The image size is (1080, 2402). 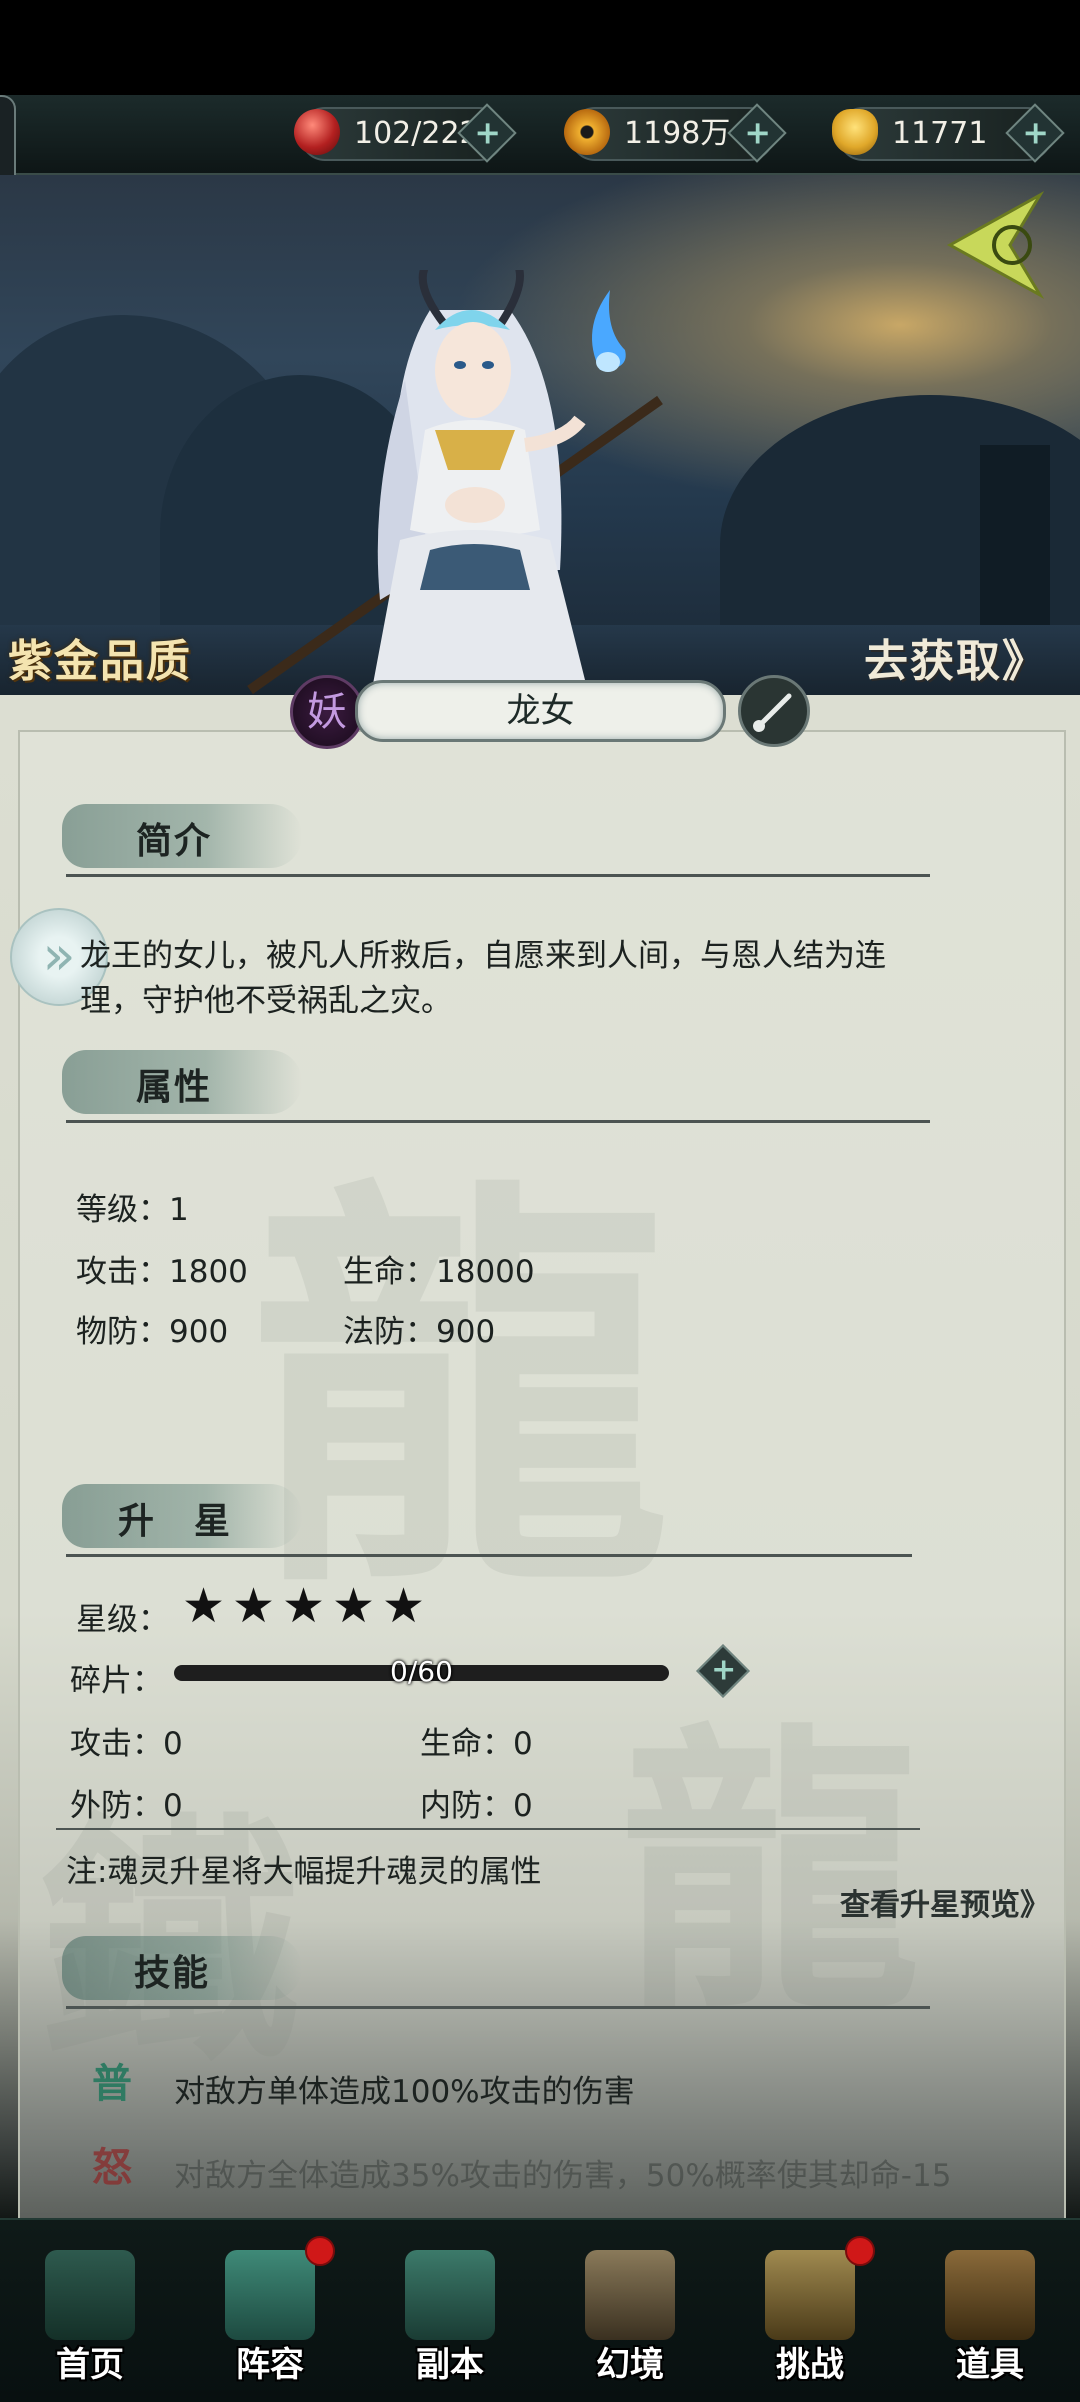 What do you see at coordinates (404, 2092) in the screenshot?
I see `skill-1-description: 对敌方单体造成100%攻击的伤害` at bounding box center [404, 2092].